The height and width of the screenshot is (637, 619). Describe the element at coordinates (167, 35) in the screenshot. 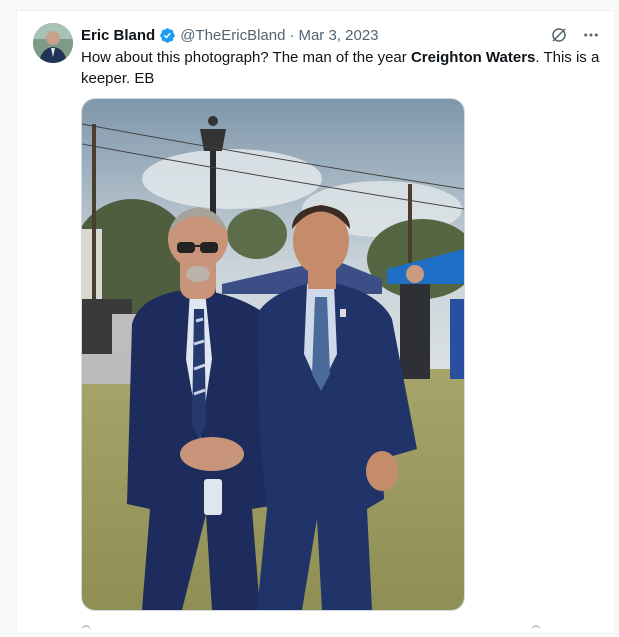

I see `verified-icon` at that location.